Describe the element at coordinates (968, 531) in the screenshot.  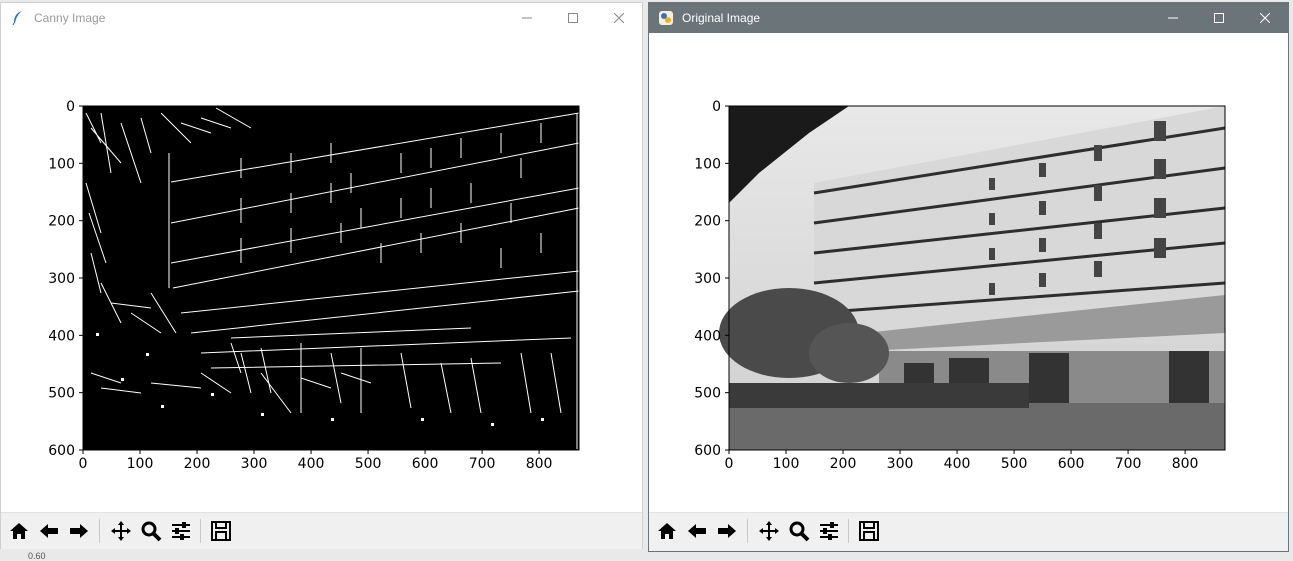
I see `original-navigation-toolbar` at that location.